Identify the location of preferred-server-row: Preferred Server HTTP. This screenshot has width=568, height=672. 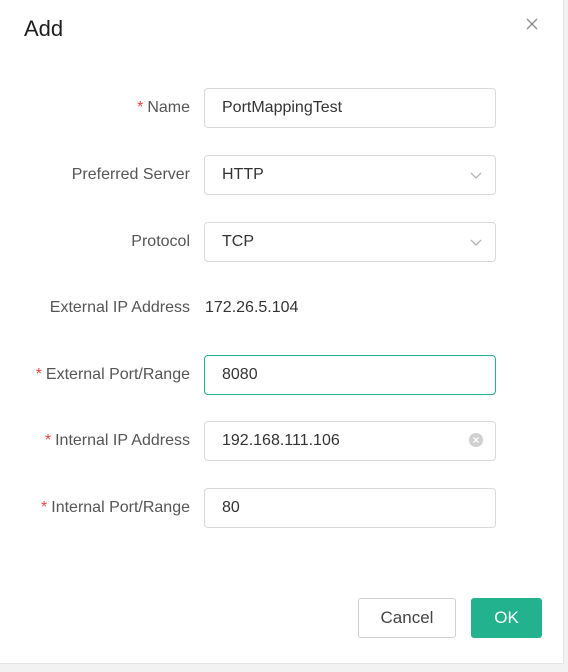
(282, 175).